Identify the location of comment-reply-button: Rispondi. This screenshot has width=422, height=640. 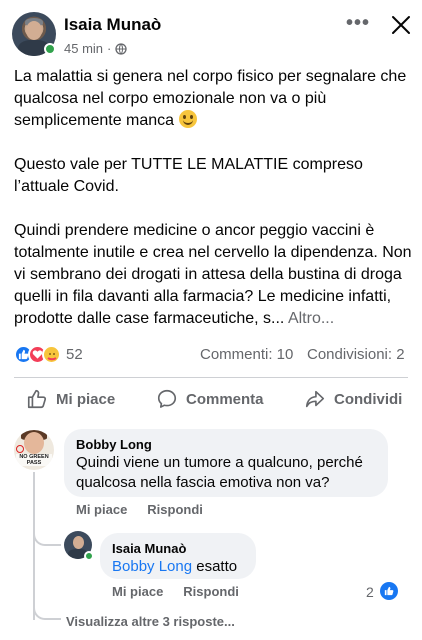
(175, 509).